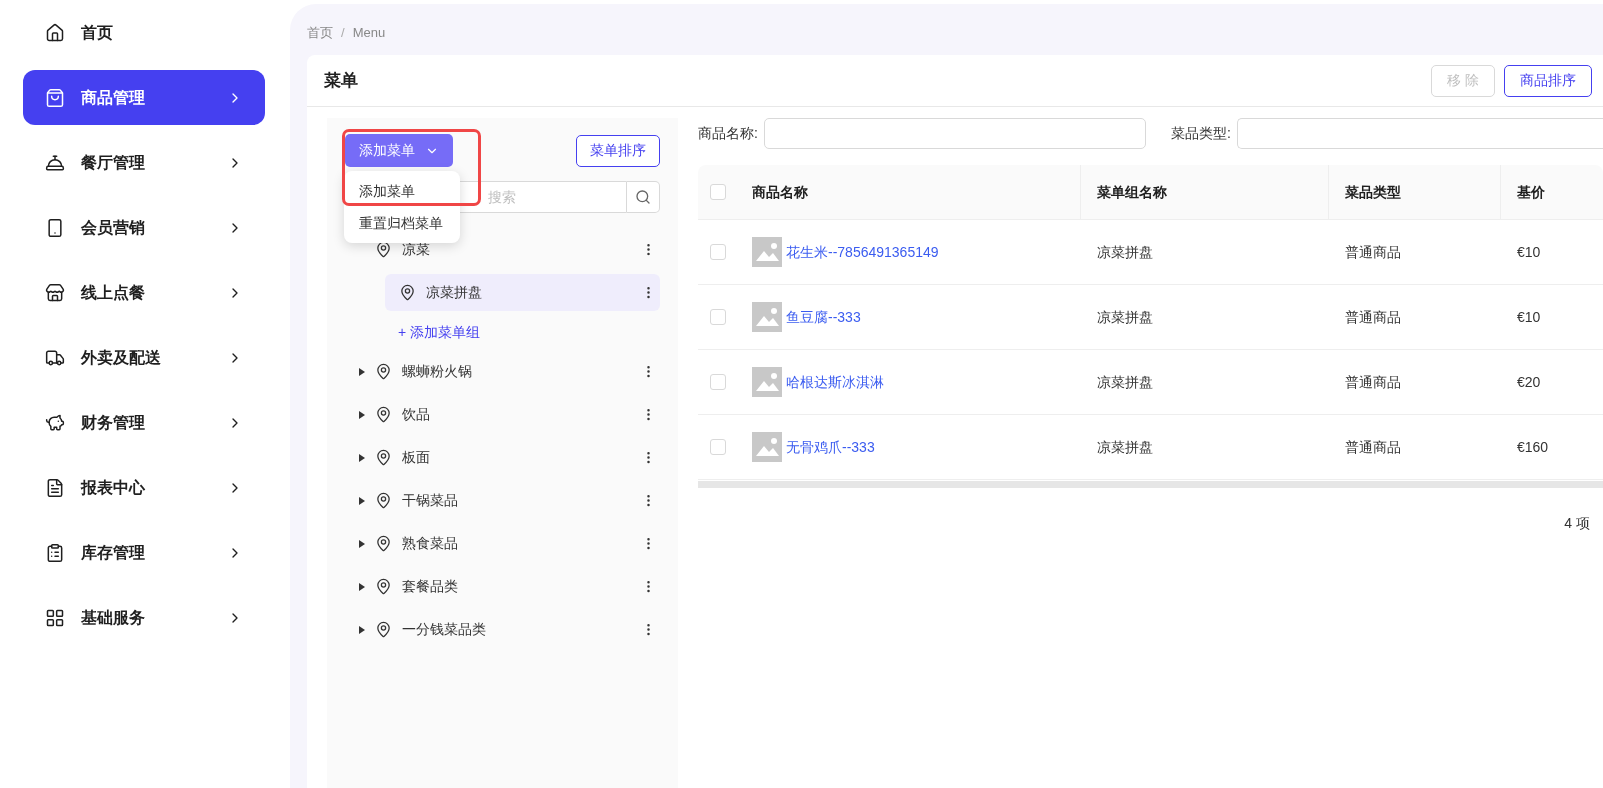  What do you see at coordinates (1132, 192) in the screenshot?
I see `column-header: 菜单组名称` at bounding box center [1132, 192].